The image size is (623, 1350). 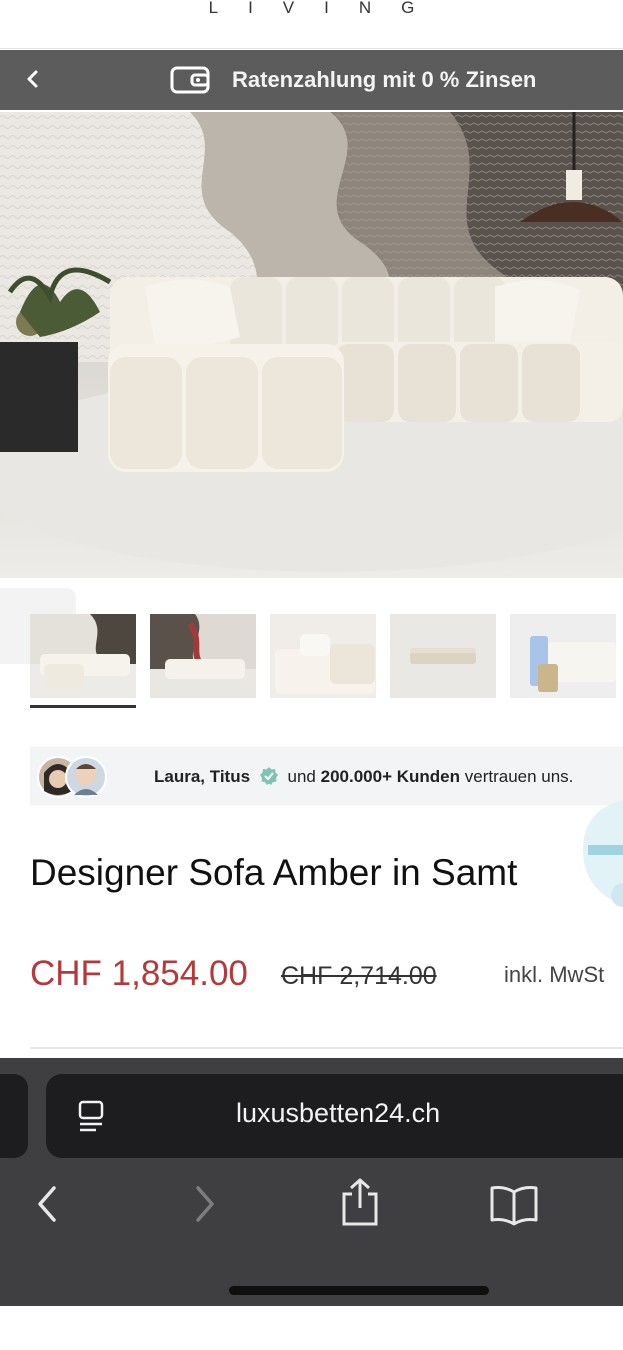 I want to click on reader-mode-icon, so click(x=92, y=1116).